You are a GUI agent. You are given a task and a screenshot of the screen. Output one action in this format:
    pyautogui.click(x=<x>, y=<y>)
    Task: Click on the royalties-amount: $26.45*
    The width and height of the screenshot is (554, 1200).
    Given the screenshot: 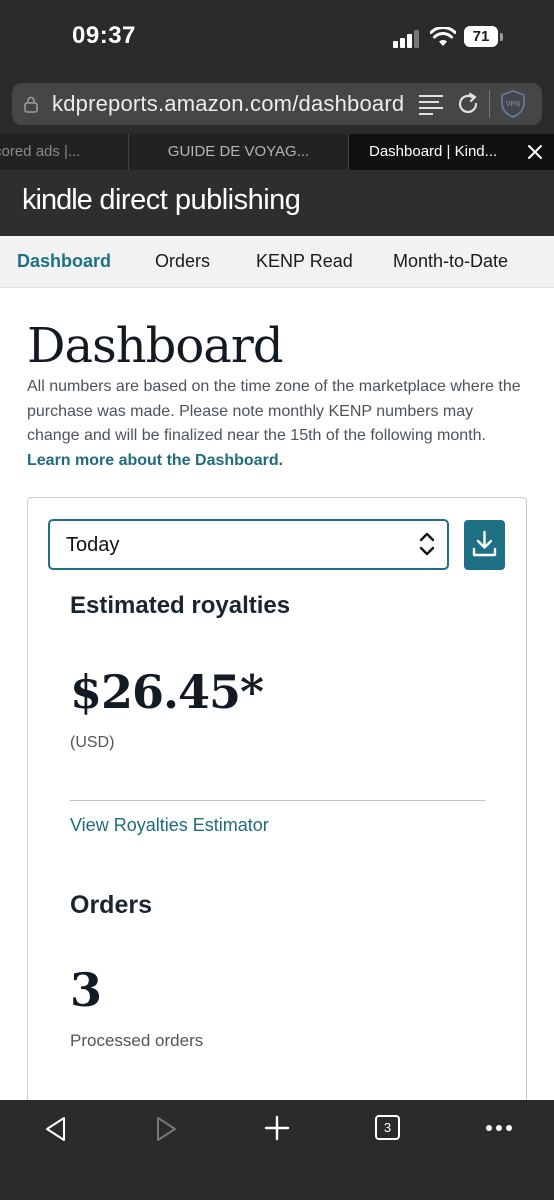 What is the action you would take?
    pyautogui.click(x=167, y=692)
    